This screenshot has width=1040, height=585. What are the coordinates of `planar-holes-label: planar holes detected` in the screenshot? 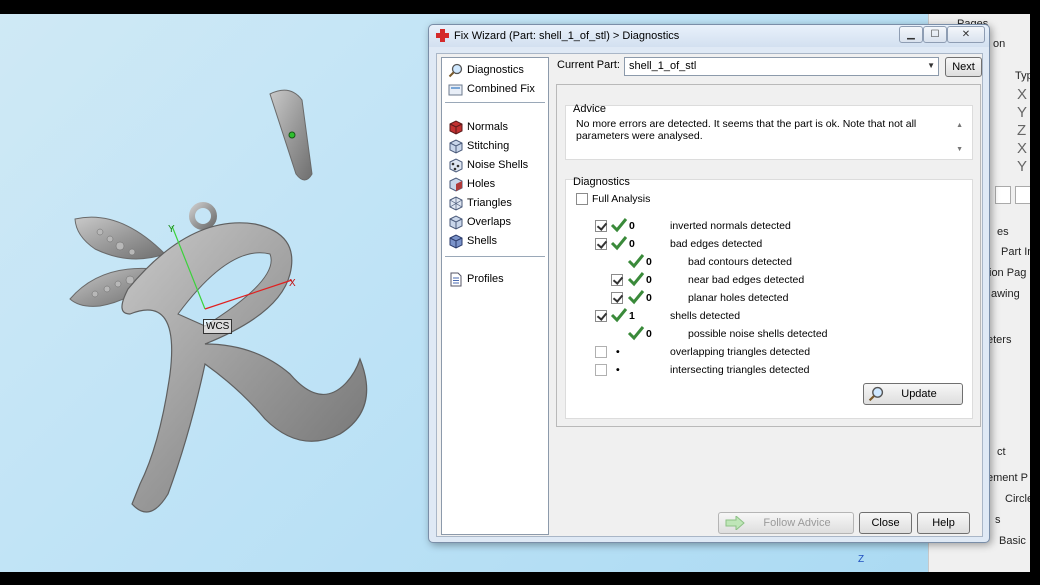 It's located at (738, 298).